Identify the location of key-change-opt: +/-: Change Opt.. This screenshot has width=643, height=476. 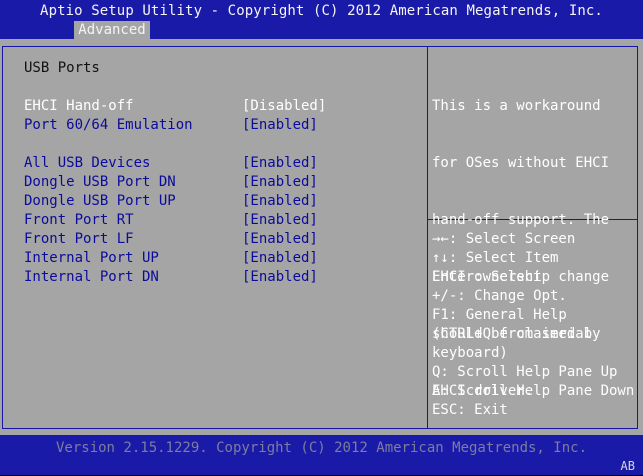
(499, 296).